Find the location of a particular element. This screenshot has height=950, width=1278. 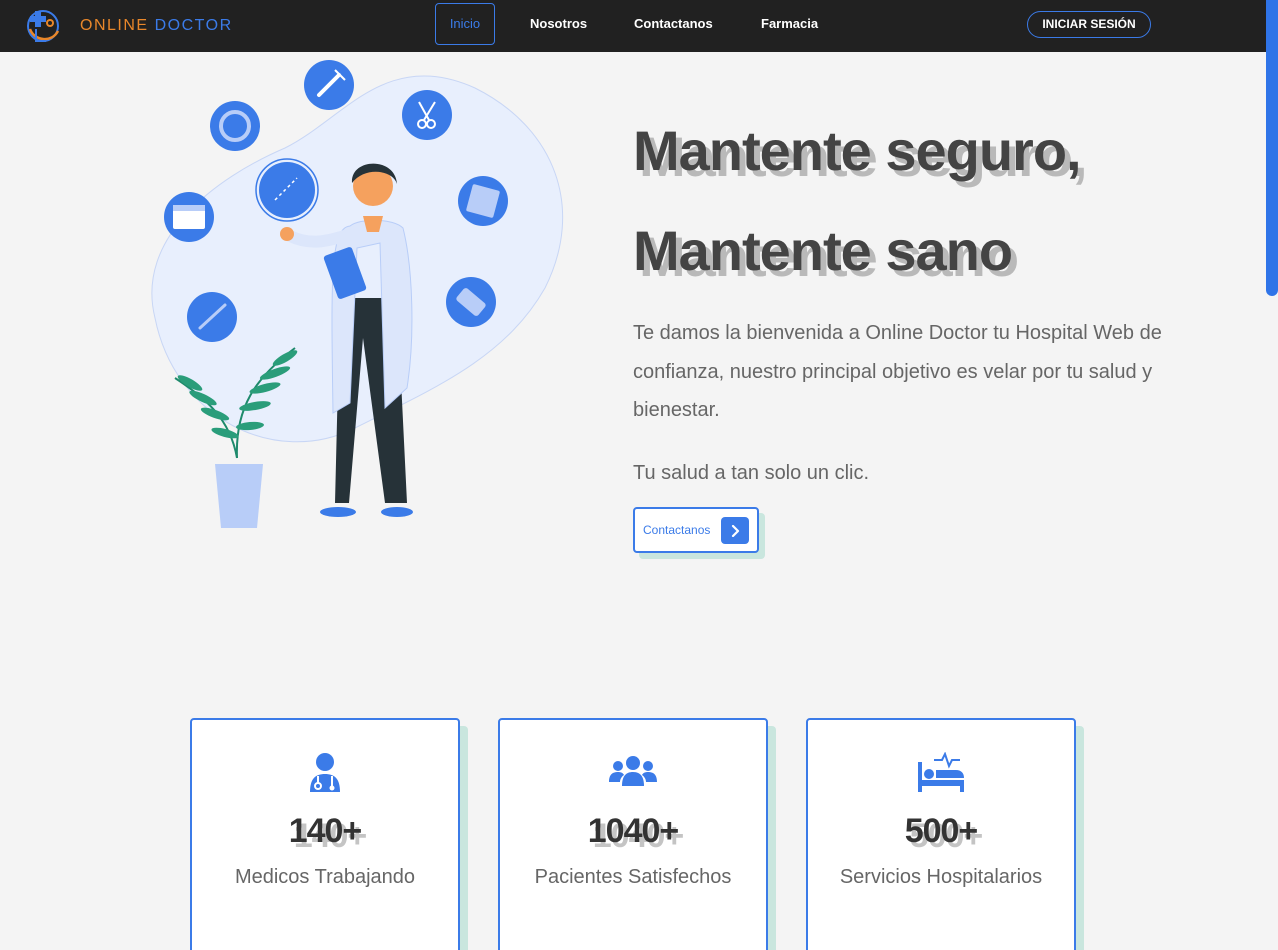

hero-title-line2: Mantente sano is located at coordinates (823, 250).